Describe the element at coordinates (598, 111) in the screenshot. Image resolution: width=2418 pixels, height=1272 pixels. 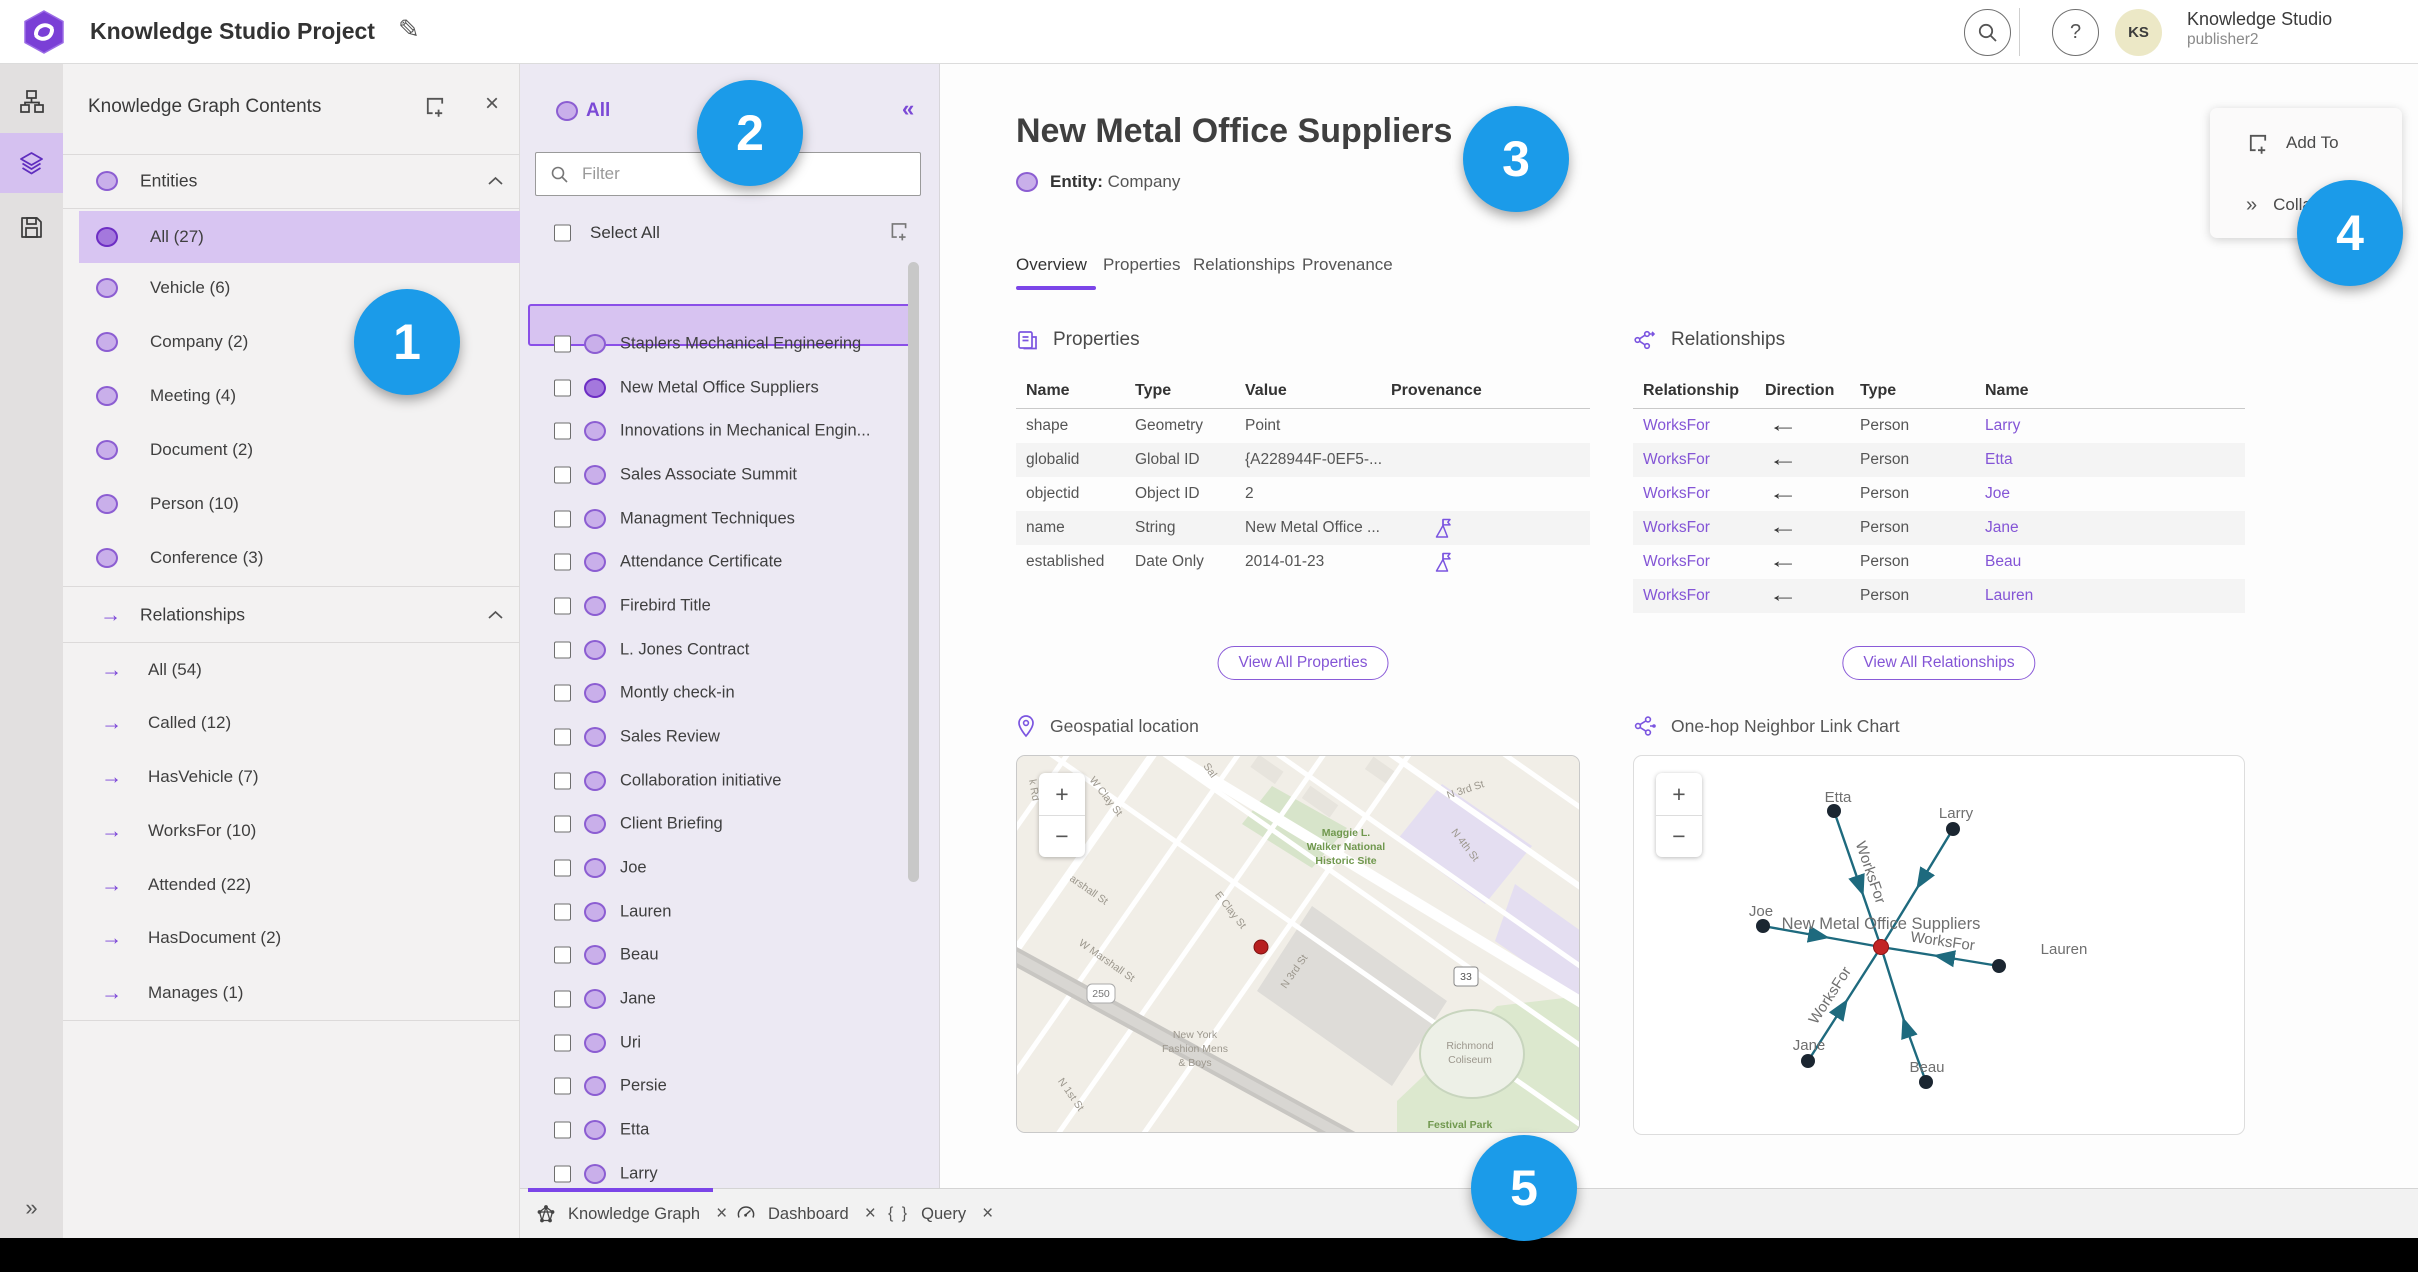
I see `list-header-all: All` at that location.